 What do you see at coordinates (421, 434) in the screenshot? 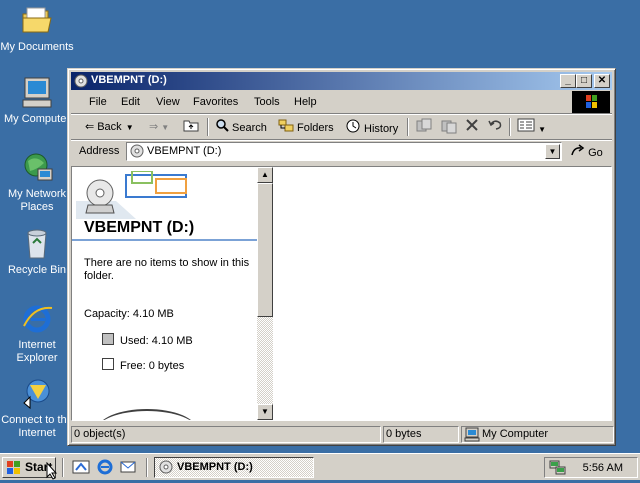
I see `status-size: 0 bytes` at bounding box center [421, 434].